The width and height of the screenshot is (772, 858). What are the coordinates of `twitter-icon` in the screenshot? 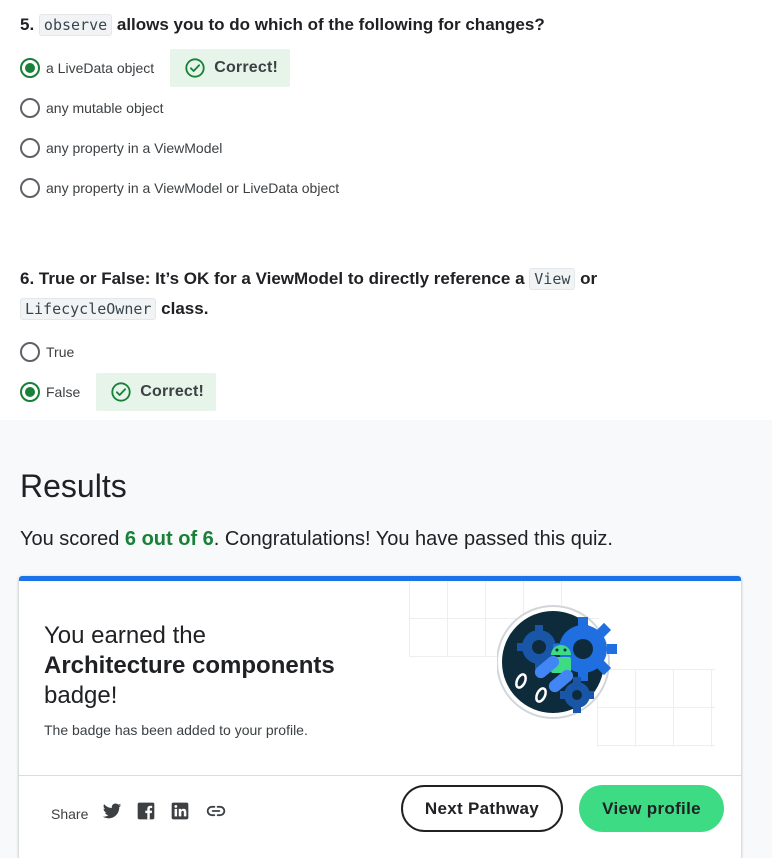 It's located at (112, 811).